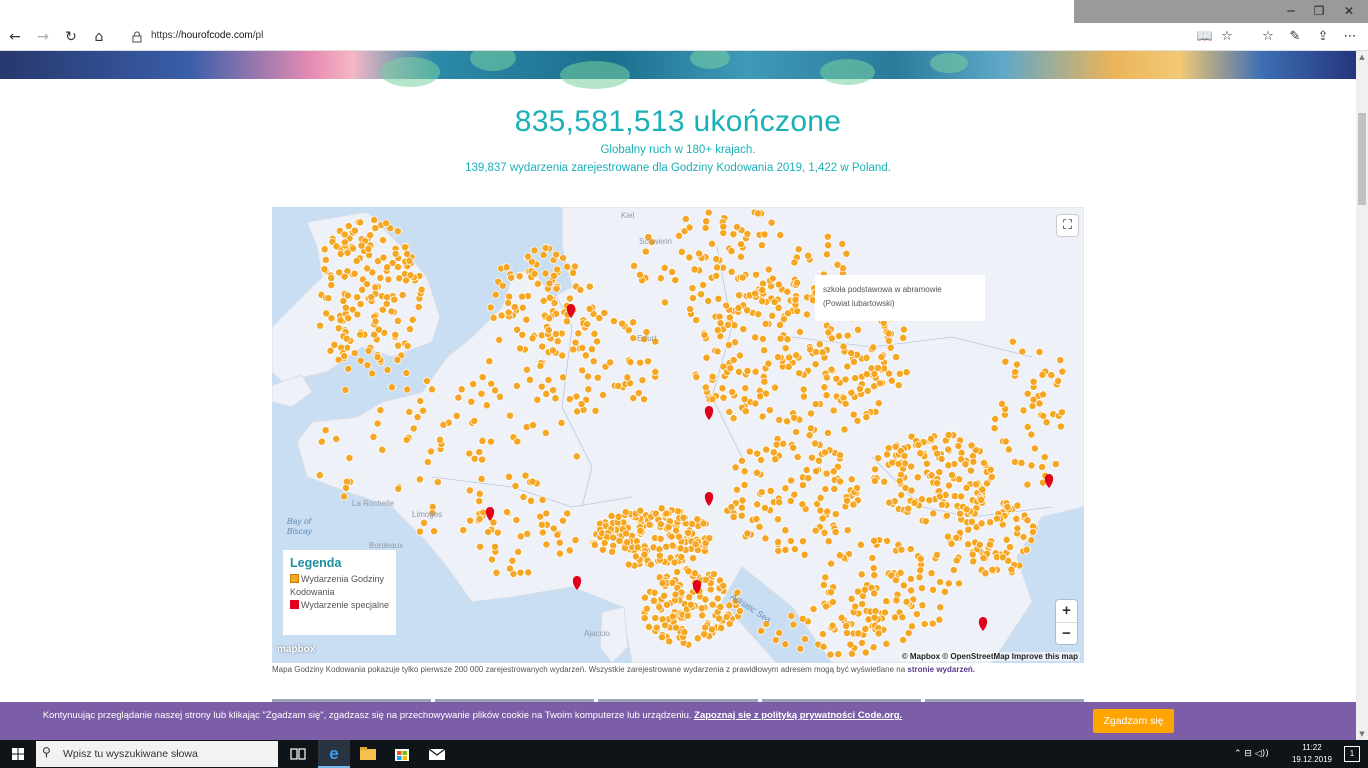  Describe the element at coordinates (1352, 754) in the screenshot. I see `notification-center-icon: 1` at that location.